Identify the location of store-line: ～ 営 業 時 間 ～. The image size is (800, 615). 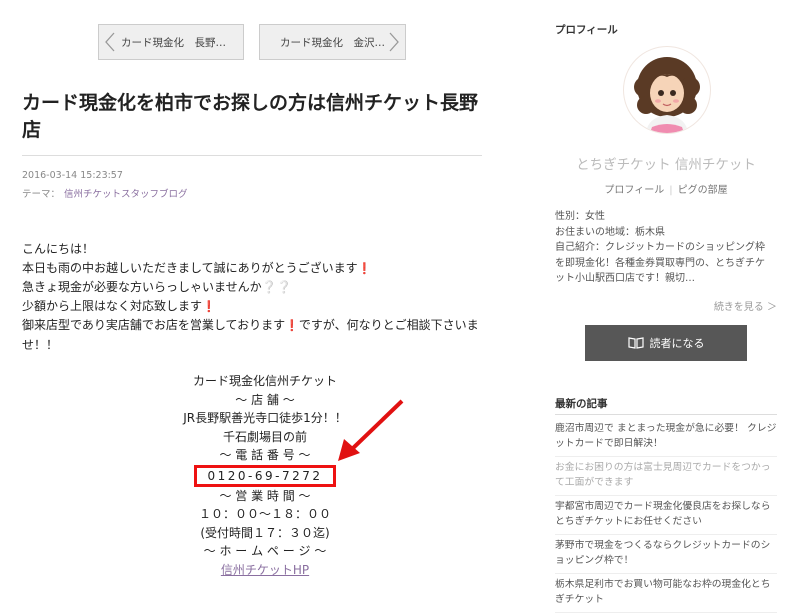
(265, 495).